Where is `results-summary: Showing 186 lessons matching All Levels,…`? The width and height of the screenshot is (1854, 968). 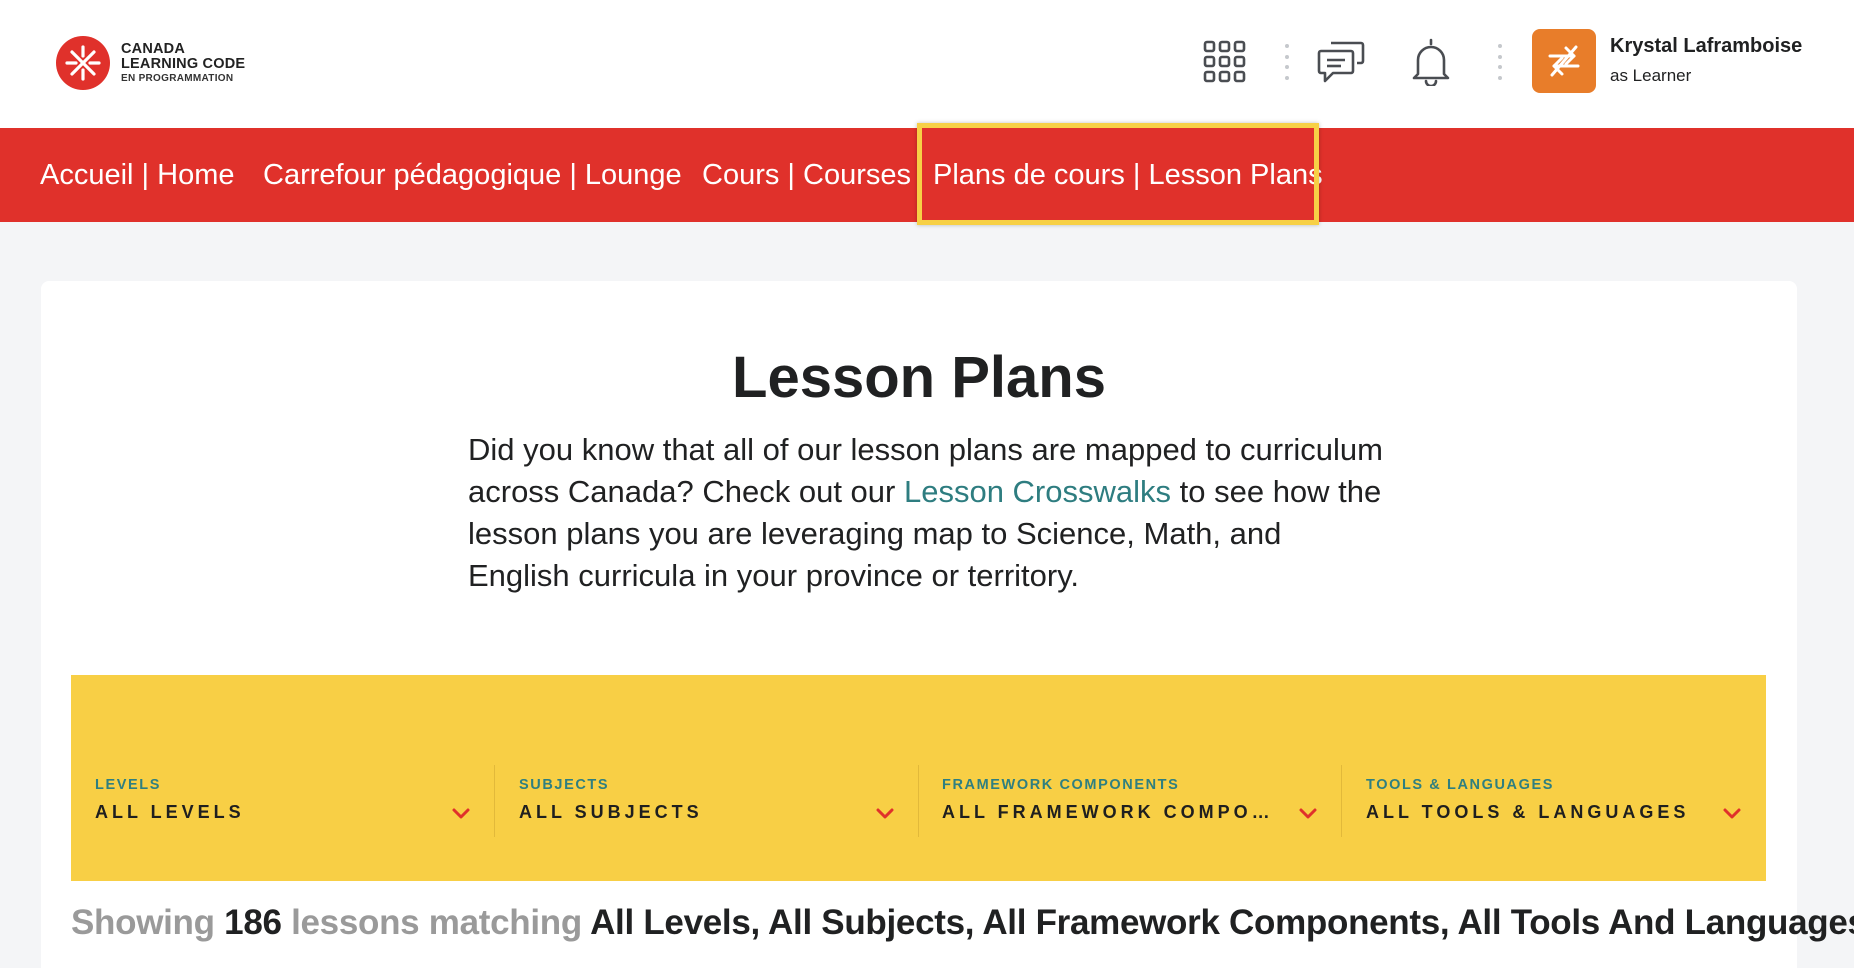
results-summary: Showing 186 lessons matching All Levels,… is located at coordinates (962, 923).